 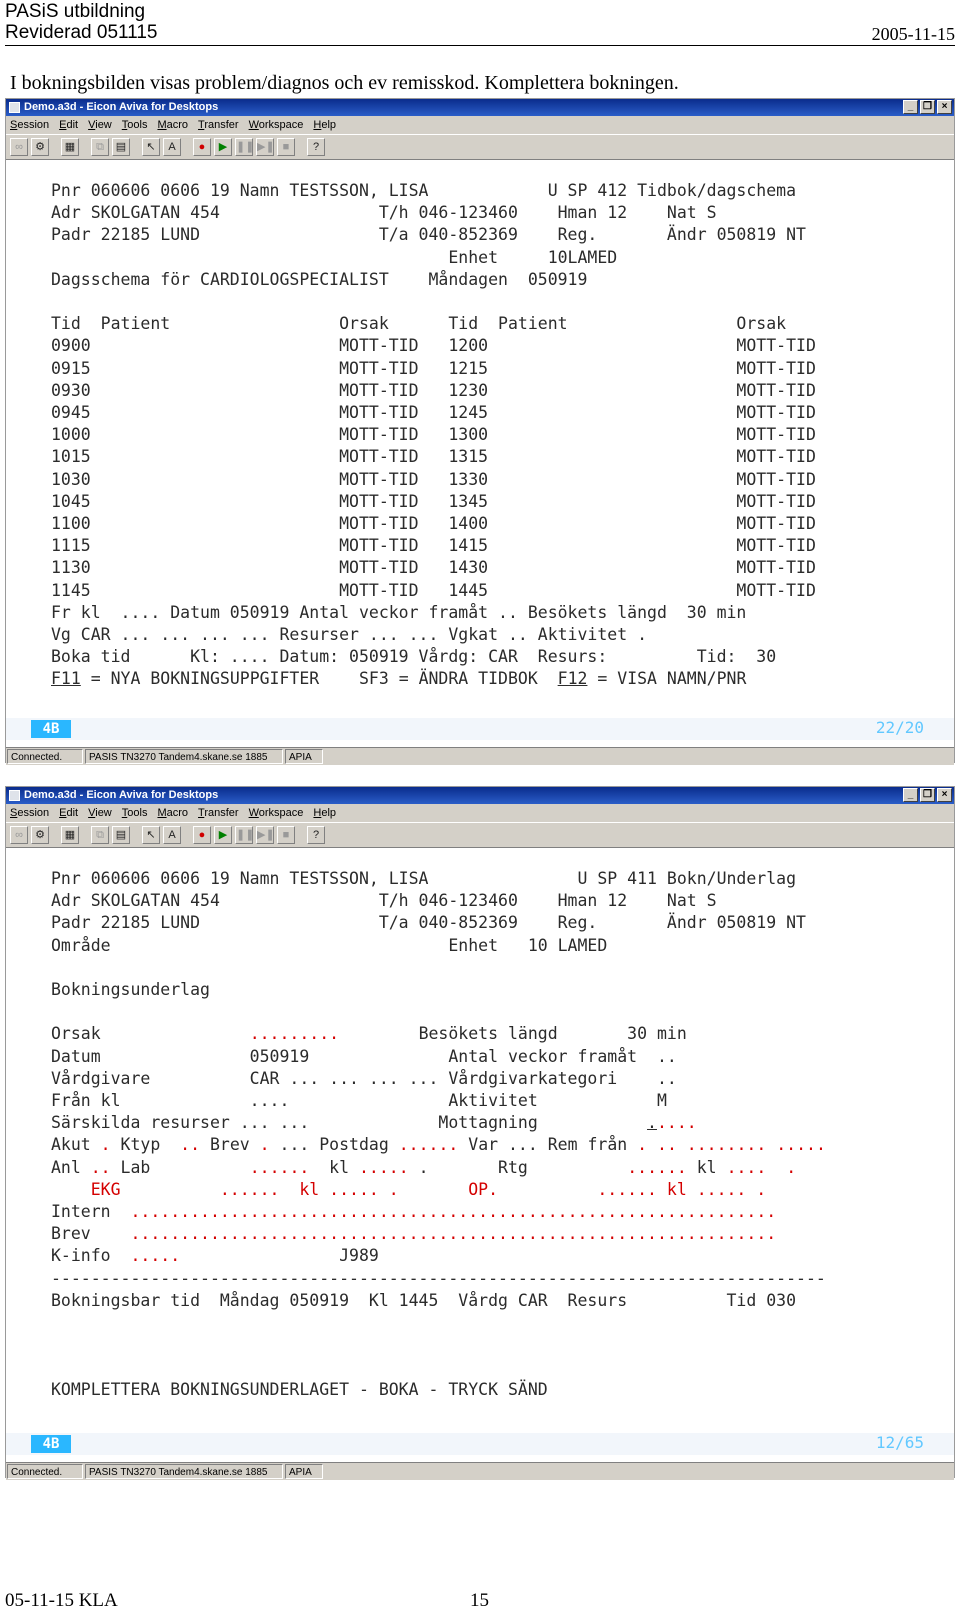 What do you see at coordinates (433, 590) in the screenshot?
I see `screen-line: 1145 MOTT-TID 1445 MOTT-TID` at bounding box center [433, 590].